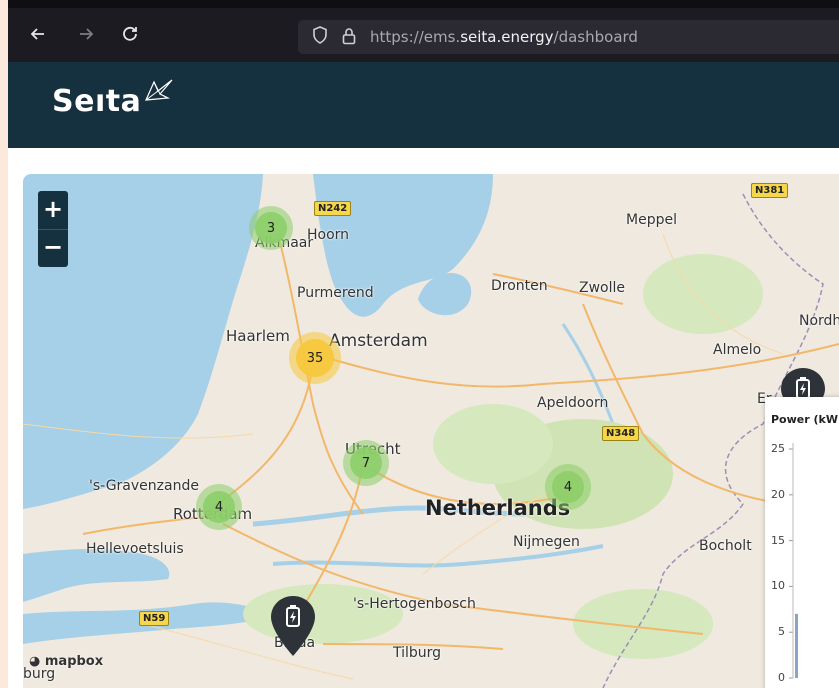 This screenshot has width=839, height=688. I want to click on zoom-control: + −, so click(53, 229).